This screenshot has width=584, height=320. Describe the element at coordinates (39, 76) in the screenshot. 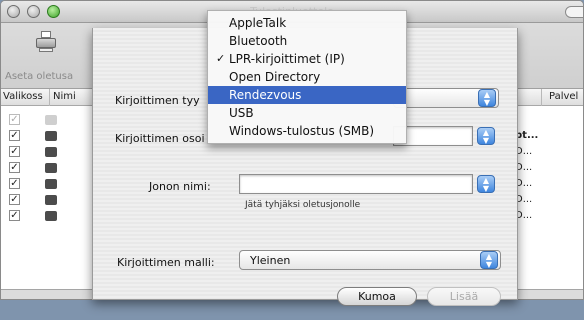

I see `set-default-label: Aseta oletusa` at that location.